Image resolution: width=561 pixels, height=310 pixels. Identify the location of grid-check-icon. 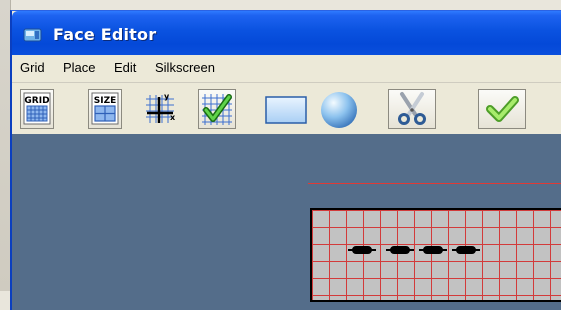
(217, 109).